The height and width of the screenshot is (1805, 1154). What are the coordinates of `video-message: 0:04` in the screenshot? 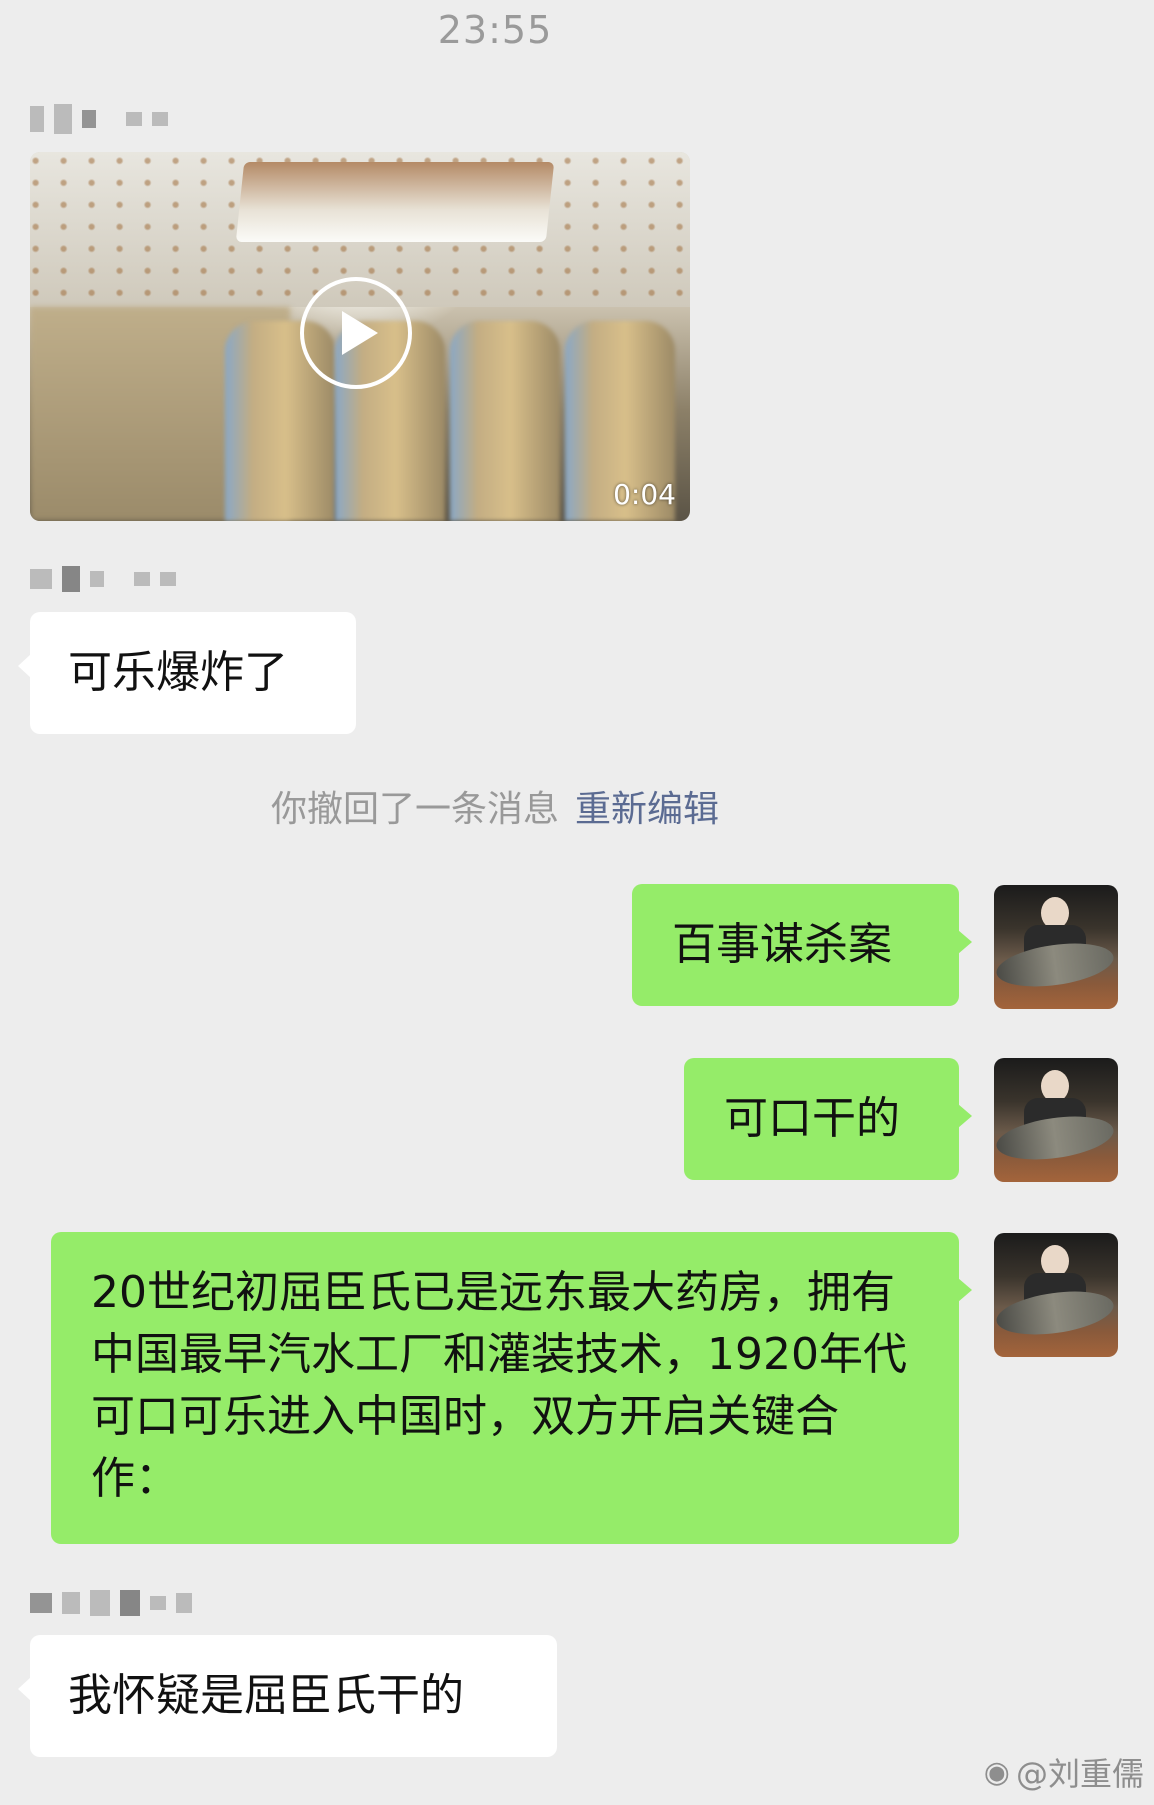 It's located at (360, 336).